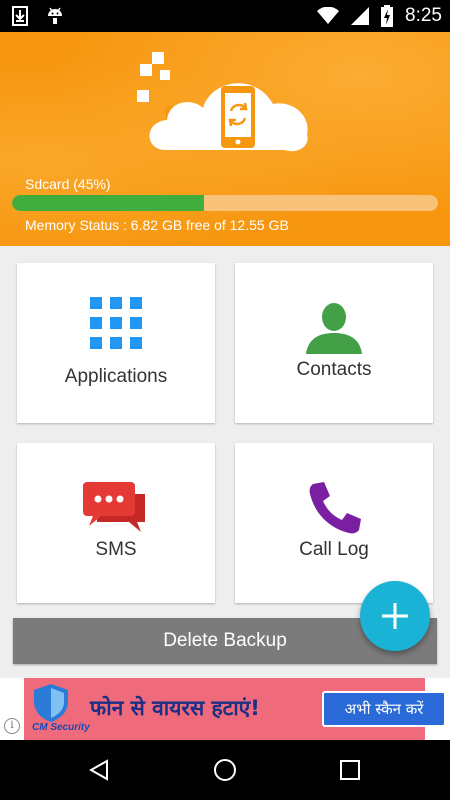  I want to click on contacts-label: Contacts, so click(334, 369).